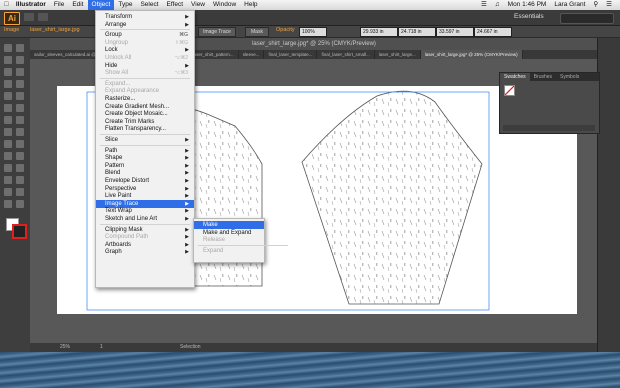  Describe the element at coordinates (145, 219) in the screenshot. I see `menu-item-sketch-and-line-art: Sketch and Line Art ▶` at that location.